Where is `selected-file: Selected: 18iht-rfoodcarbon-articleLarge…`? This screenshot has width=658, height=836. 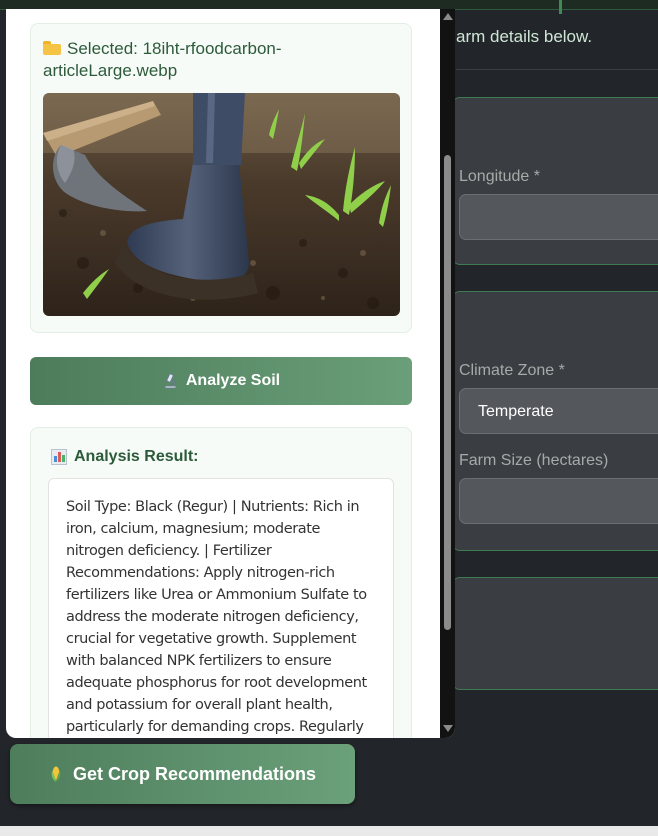 selected-file: Selected: 18iht-rfoodcarbon-articleLarge… is located at coordinates (213, 60).